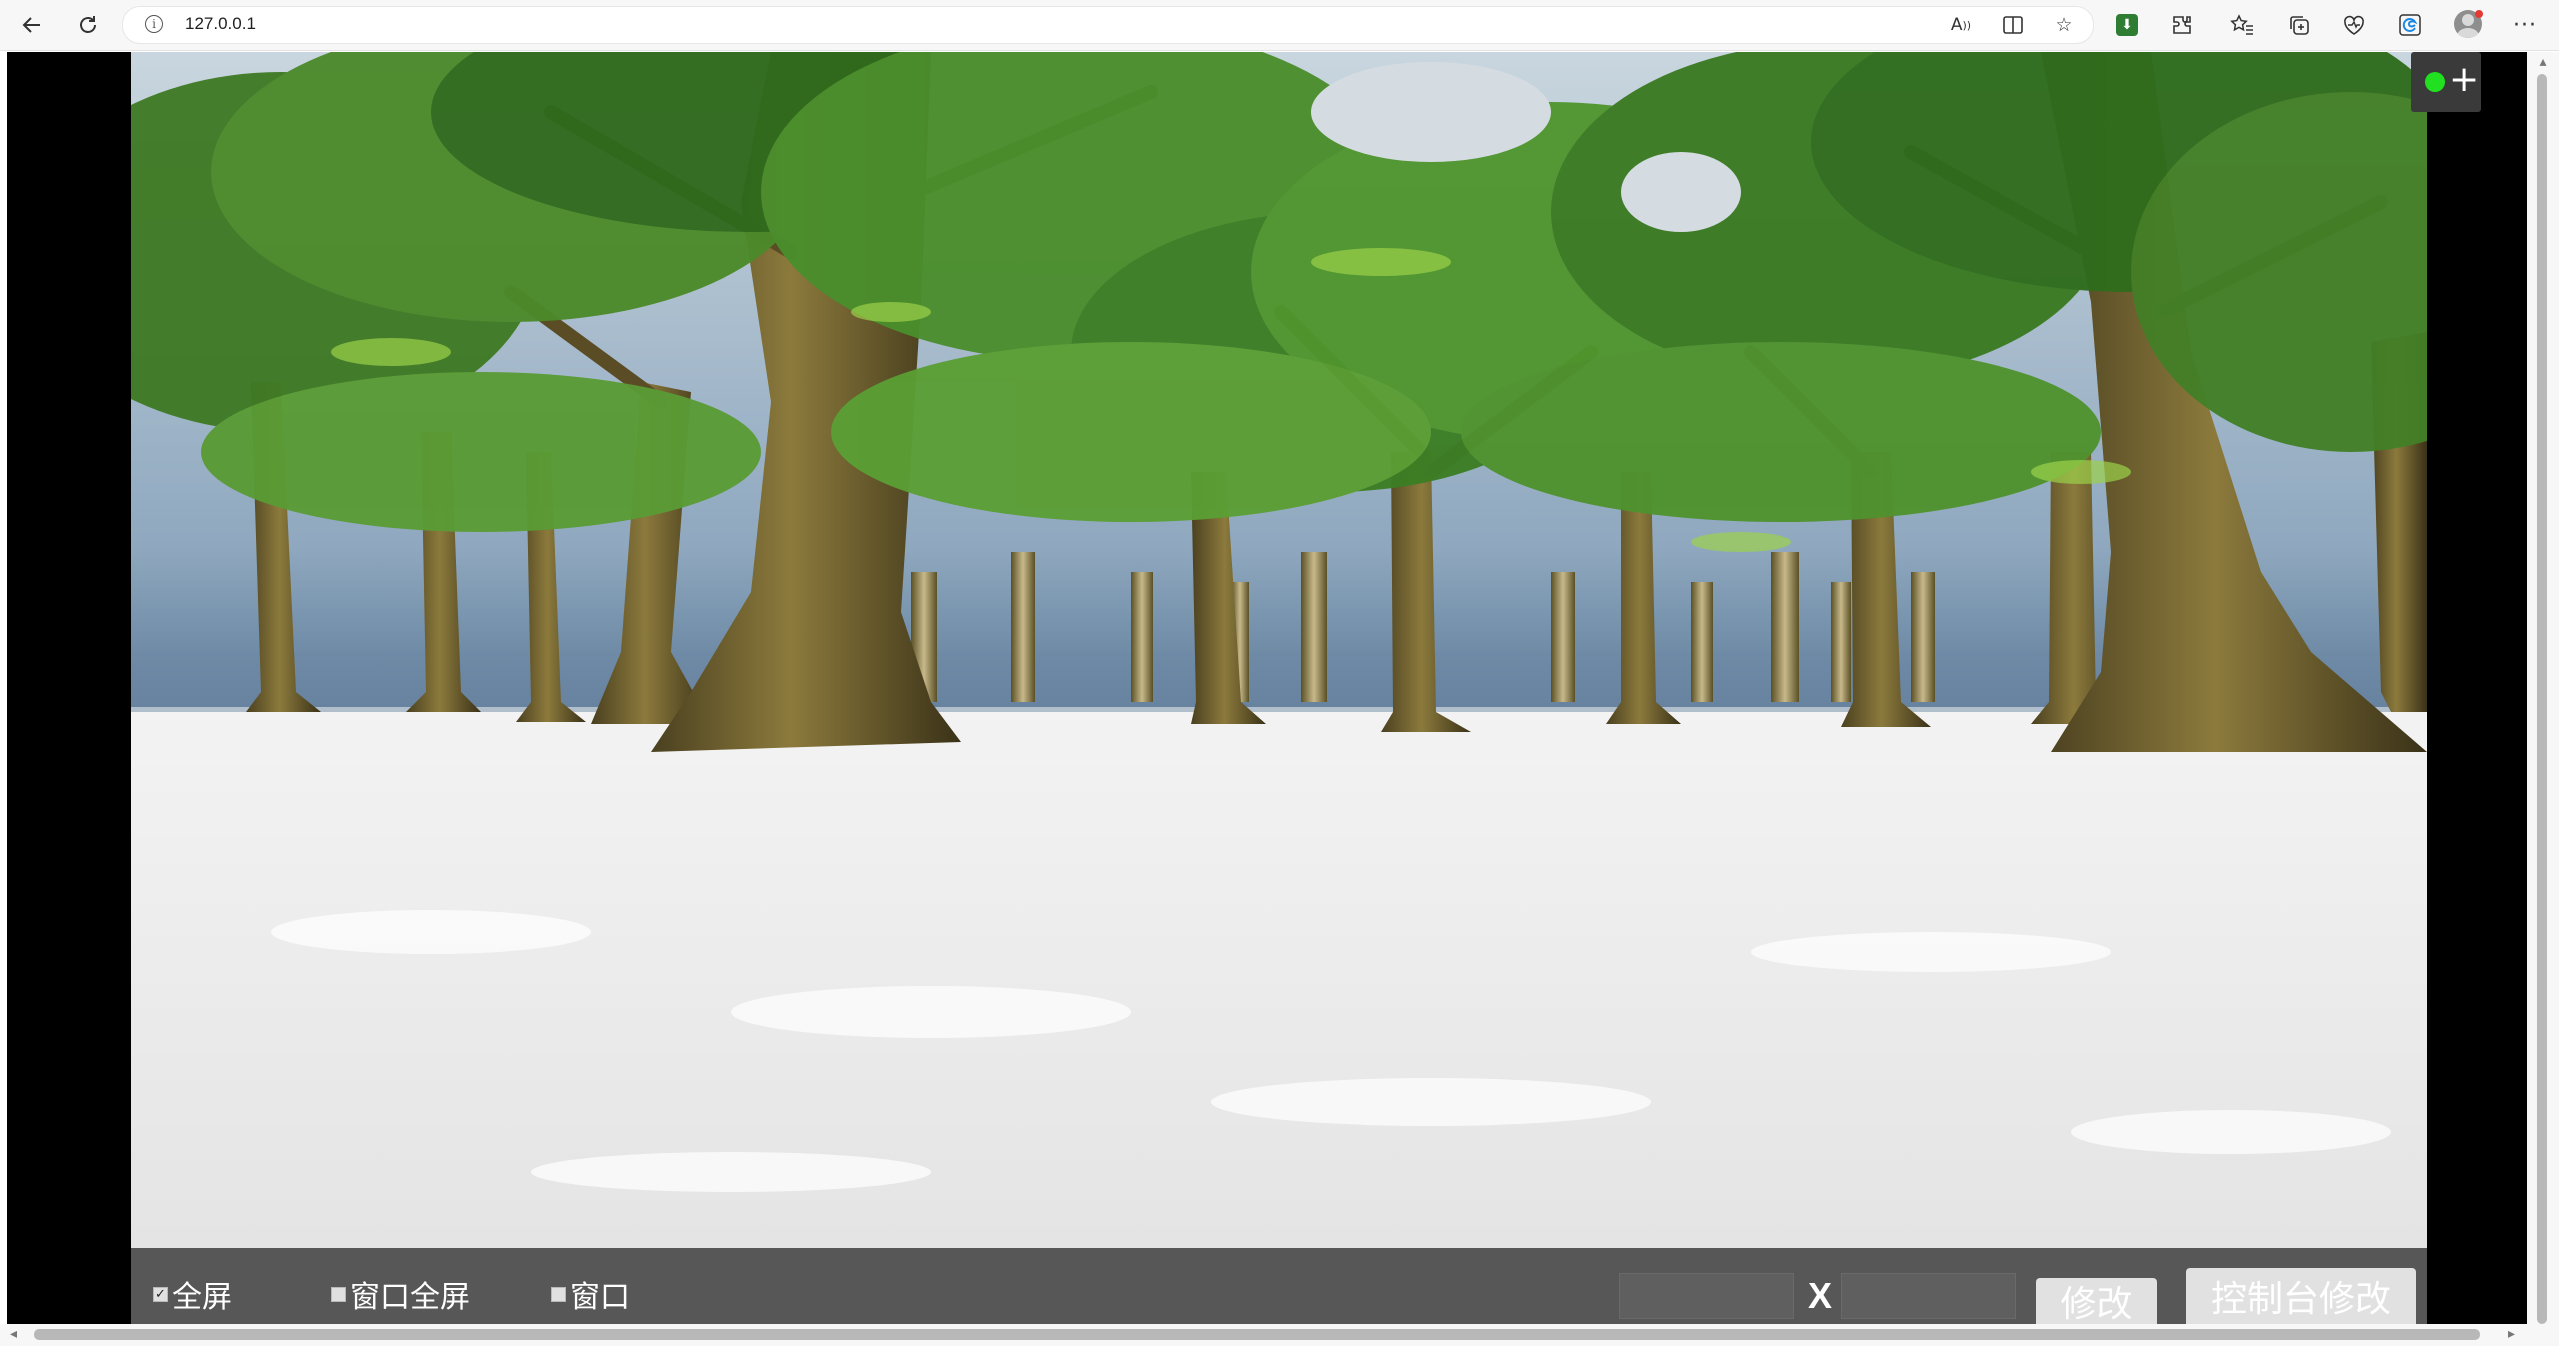 This screenshot has height=1346, width=2559. Describe the element at coordinates (1257, 1334) in the screenshot. I see `horizontal-scroll-thumb` at that location.